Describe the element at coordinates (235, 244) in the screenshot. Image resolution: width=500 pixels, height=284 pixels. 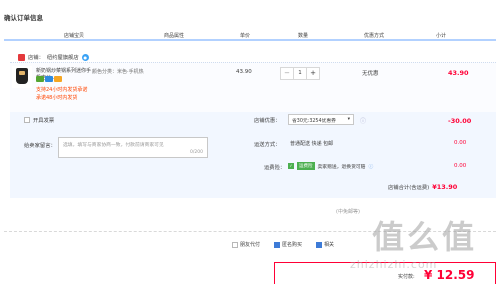
I see `friend-pay-checkbox` at that location.